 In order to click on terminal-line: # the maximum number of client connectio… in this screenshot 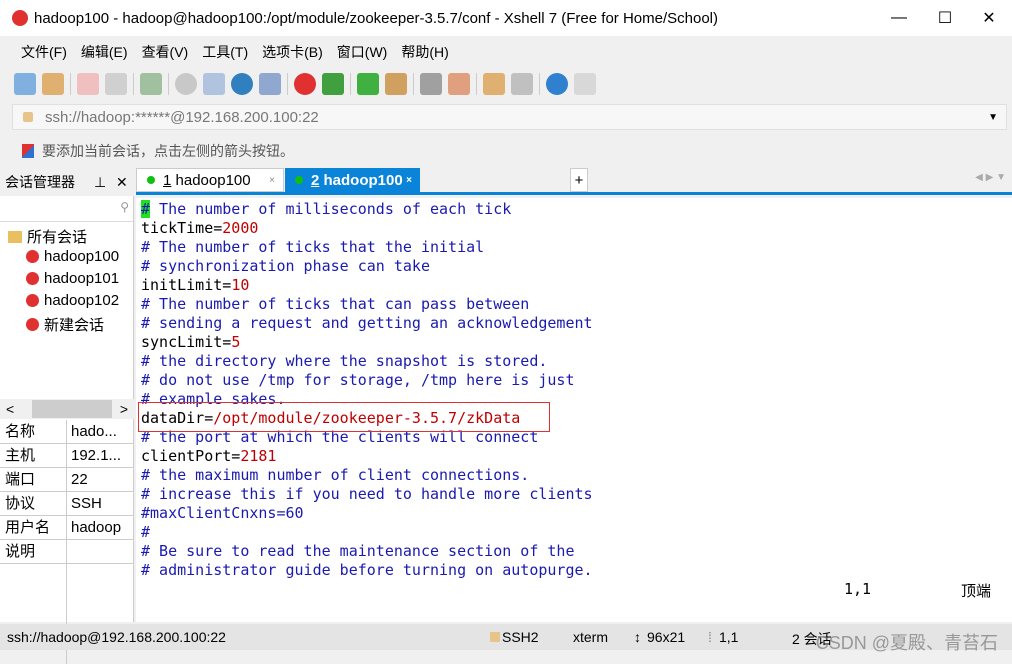, I will do `click(335, 475)`.